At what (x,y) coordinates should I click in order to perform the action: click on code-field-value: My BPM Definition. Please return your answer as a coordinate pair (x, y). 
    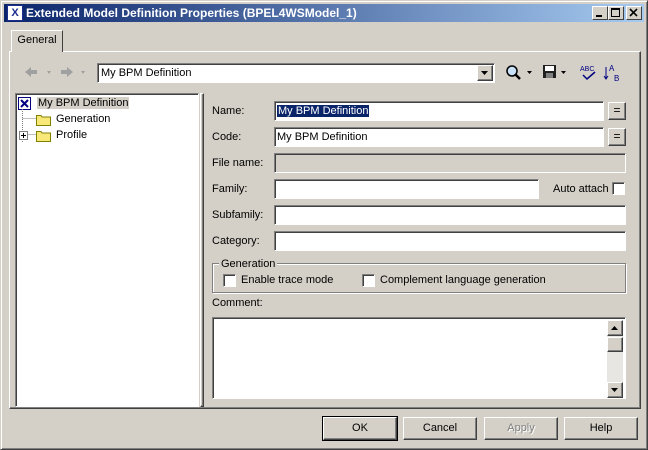
    Looking at the image, I should click on (322, 137).